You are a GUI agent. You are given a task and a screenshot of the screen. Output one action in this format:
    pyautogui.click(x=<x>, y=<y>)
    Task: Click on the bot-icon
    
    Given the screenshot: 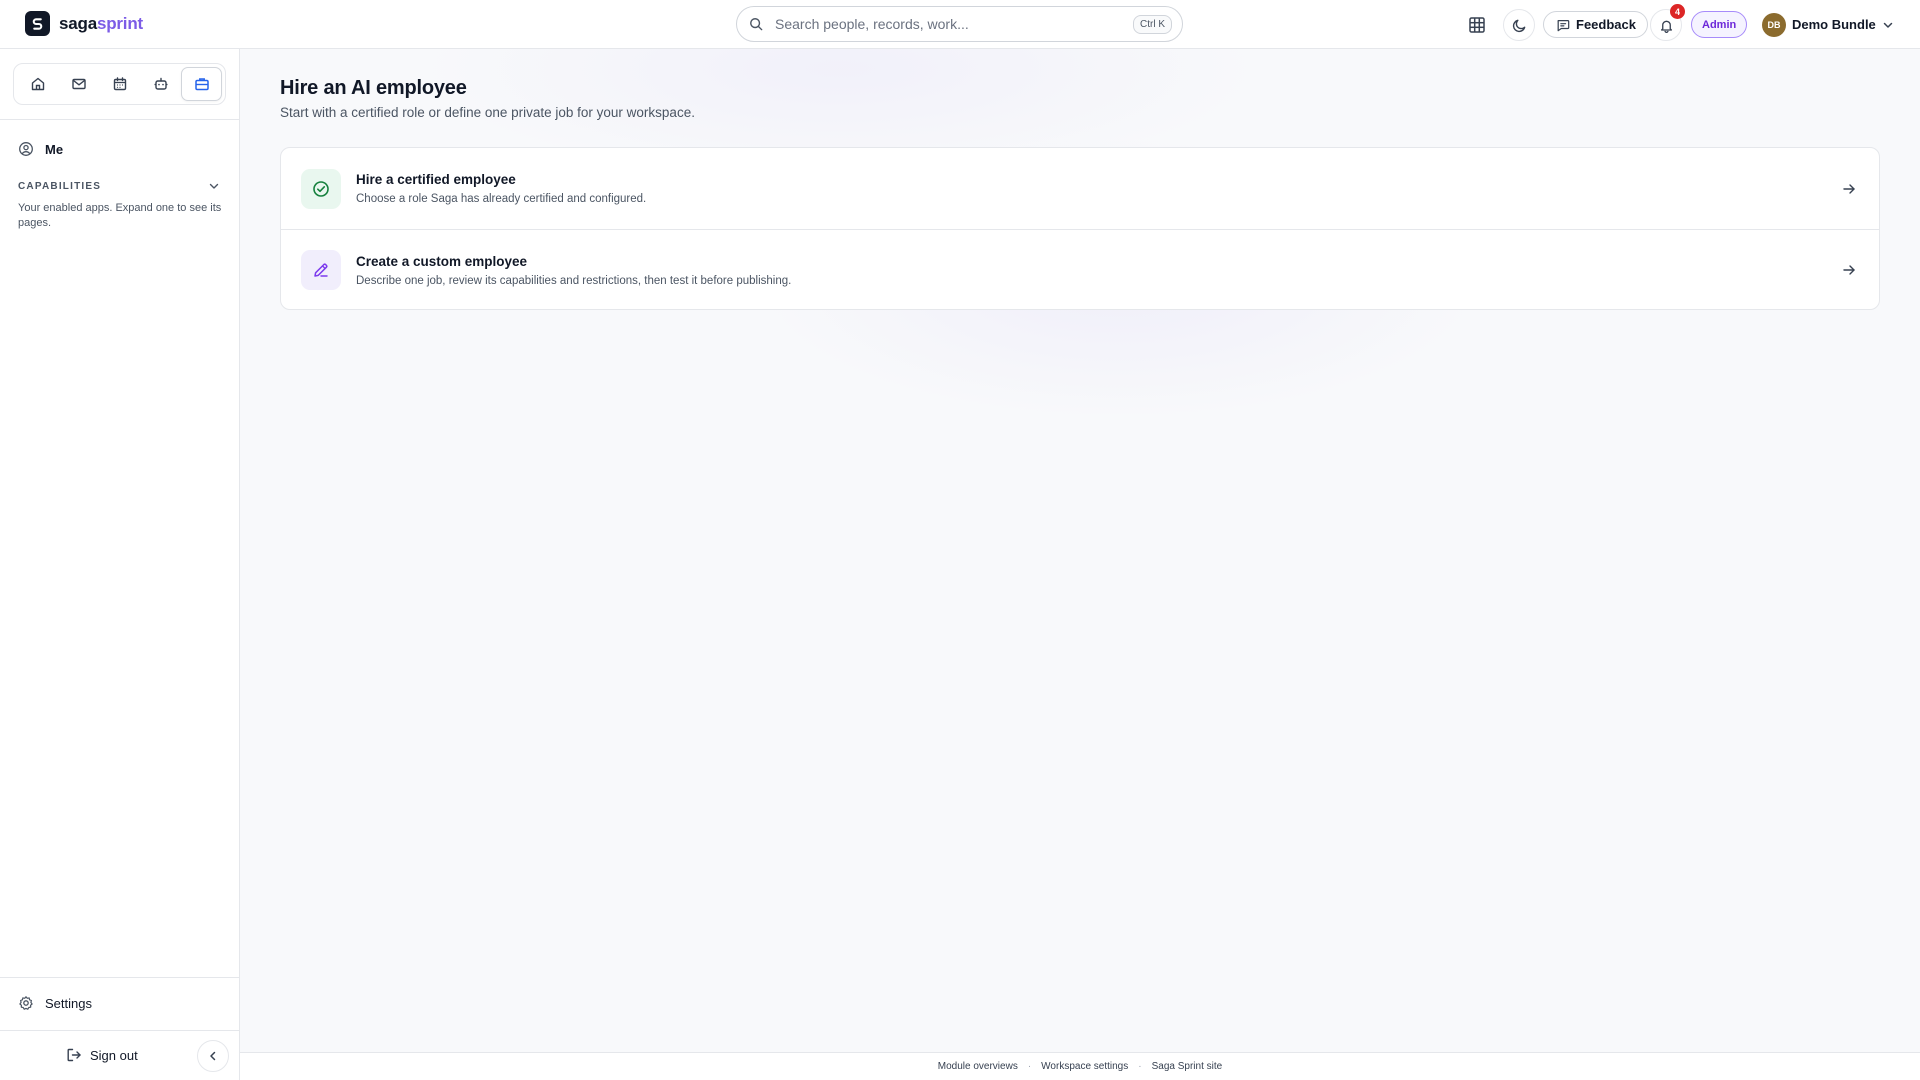 What is the action you would take?
    pyautogui.click(x=160, y=83)
    